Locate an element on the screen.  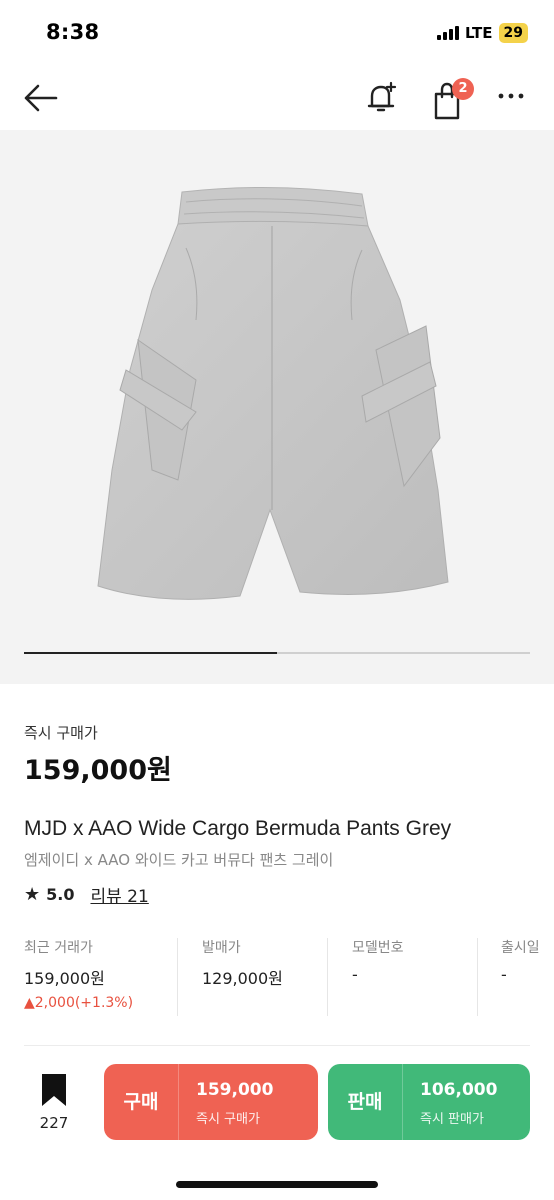
sell-button: 판매 106,000 즉시 판매가 is located at coordinates (429, 1102).